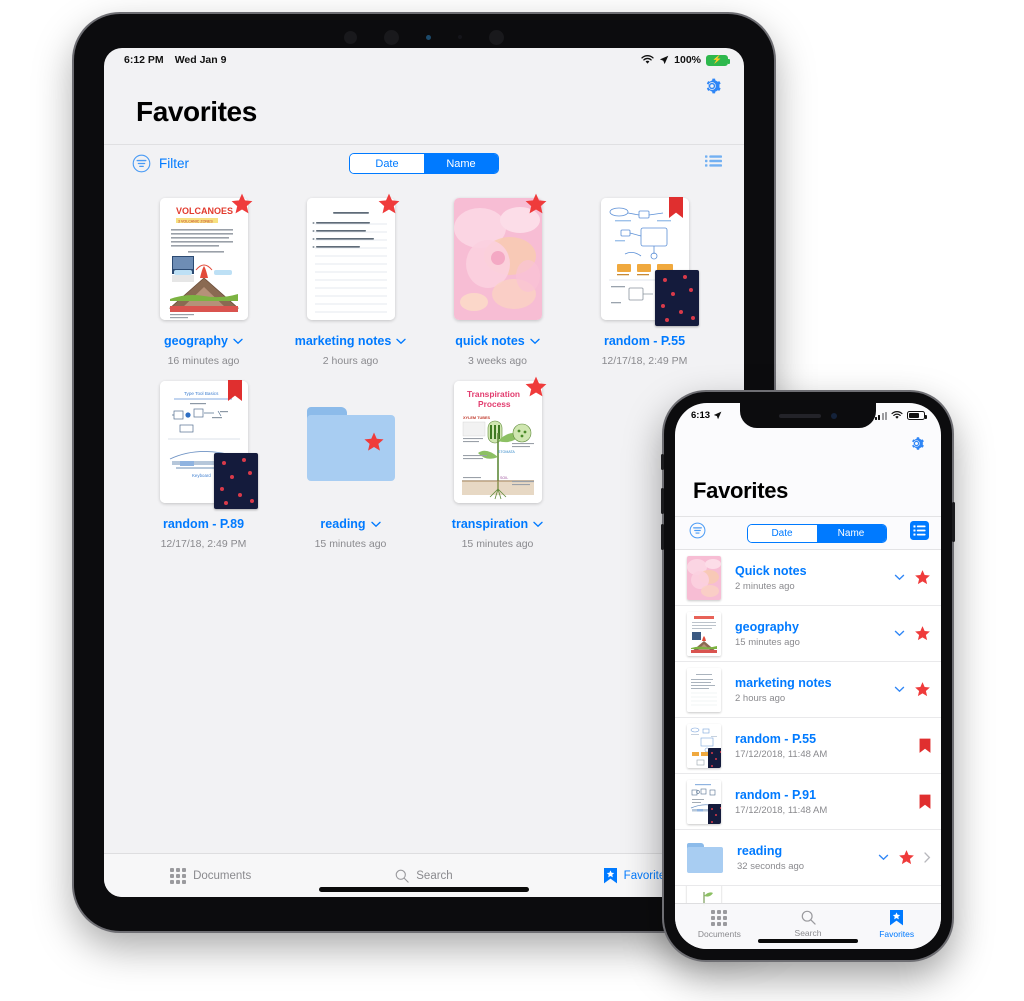  I want to click on list-item-name: random - P.55, so click(776, 738).